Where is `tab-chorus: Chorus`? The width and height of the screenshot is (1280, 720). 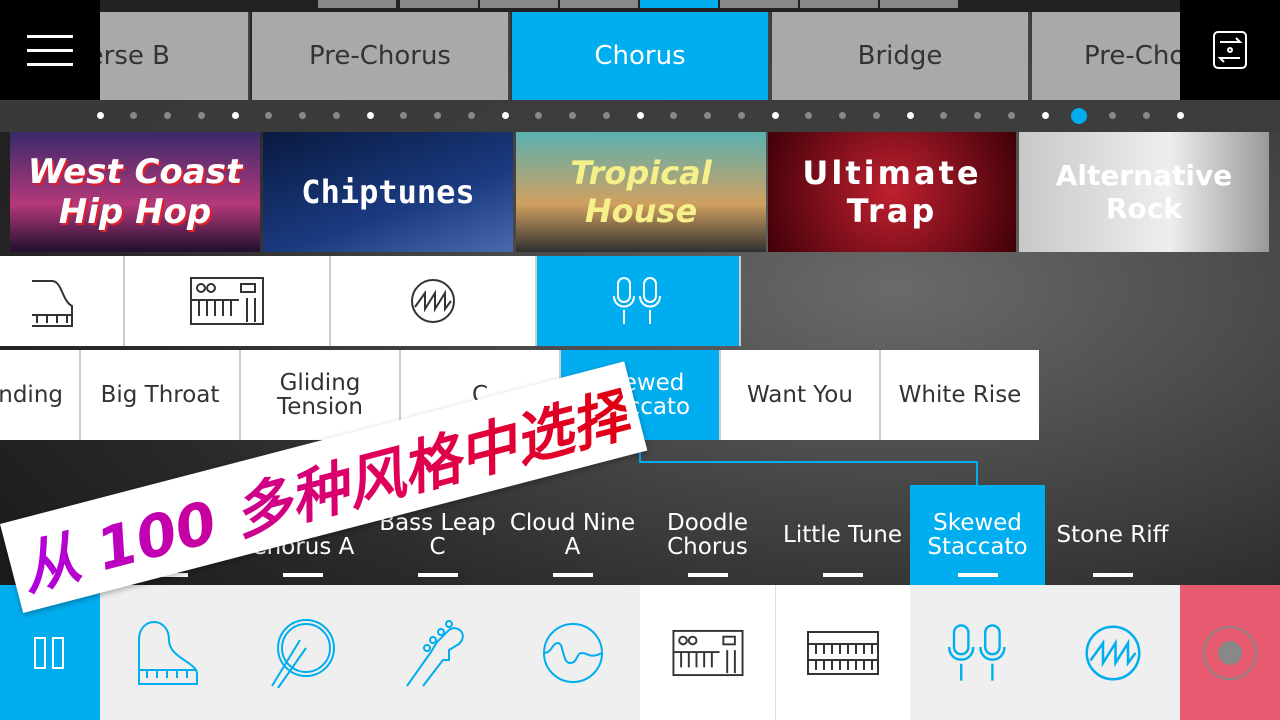
tab-chorus: Chorus is located at coordinates (641, 56).